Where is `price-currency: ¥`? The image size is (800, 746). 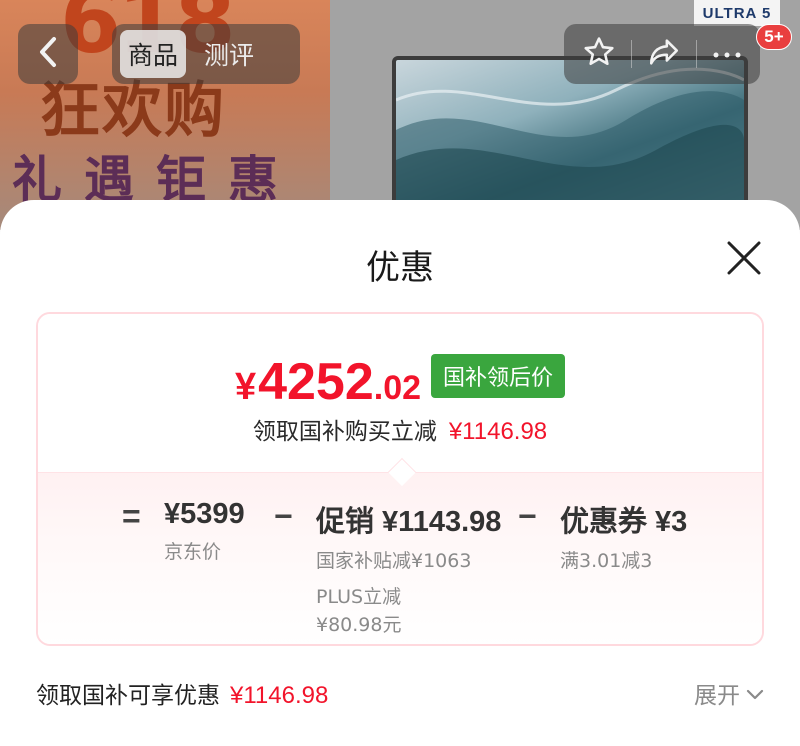
price-currency: ¥ is located at coordinates (245, 387).